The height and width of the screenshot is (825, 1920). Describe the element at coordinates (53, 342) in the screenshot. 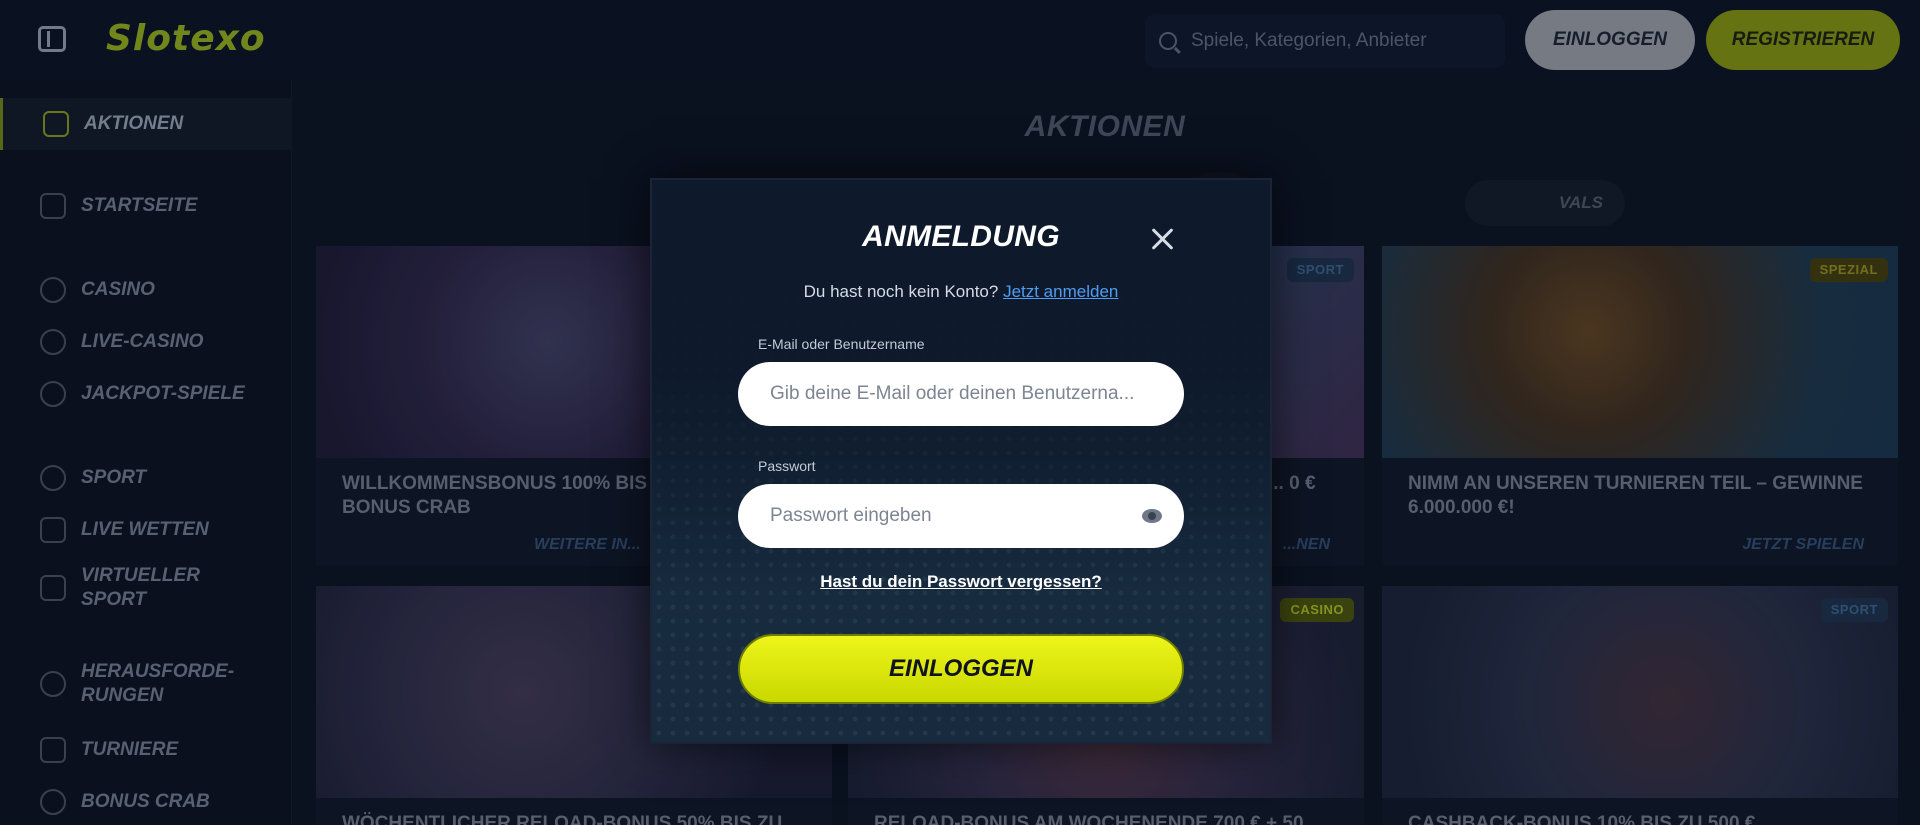

I see `spade-icon` at that location.